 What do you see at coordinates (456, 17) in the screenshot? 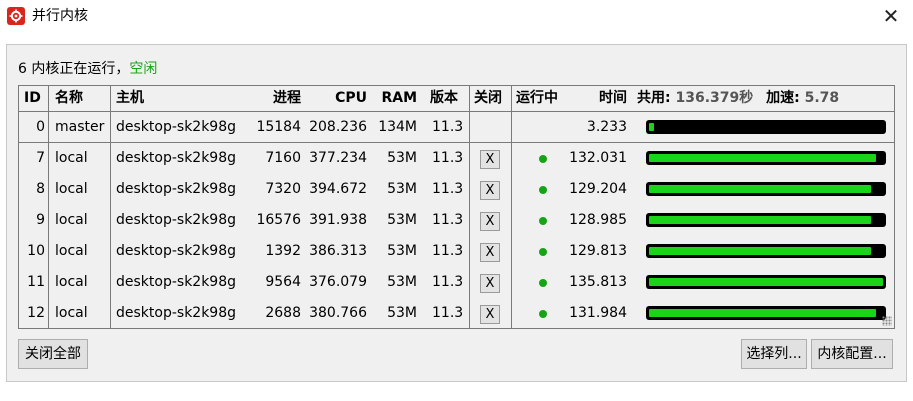
I see `title-bar: 并行内核 ✕` at bounding box center [456, 17].